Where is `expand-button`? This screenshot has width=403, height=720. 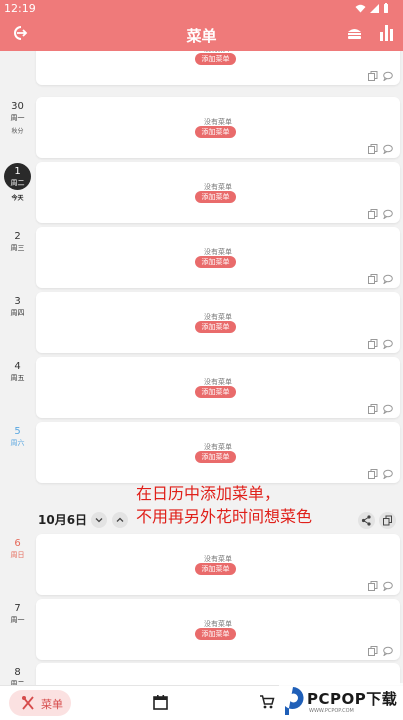
expand-button is located at coordinates (120, 520).